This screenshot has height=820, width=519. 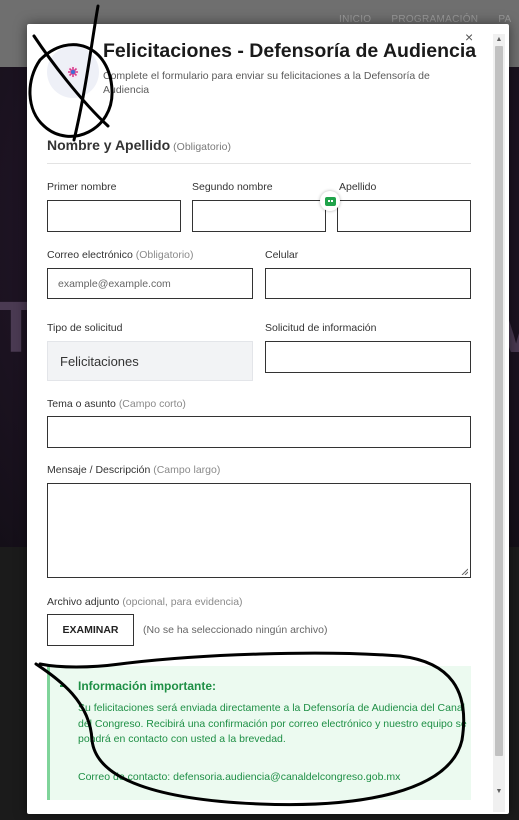 I want to click on last-name-field, so click(x=404, y=216).